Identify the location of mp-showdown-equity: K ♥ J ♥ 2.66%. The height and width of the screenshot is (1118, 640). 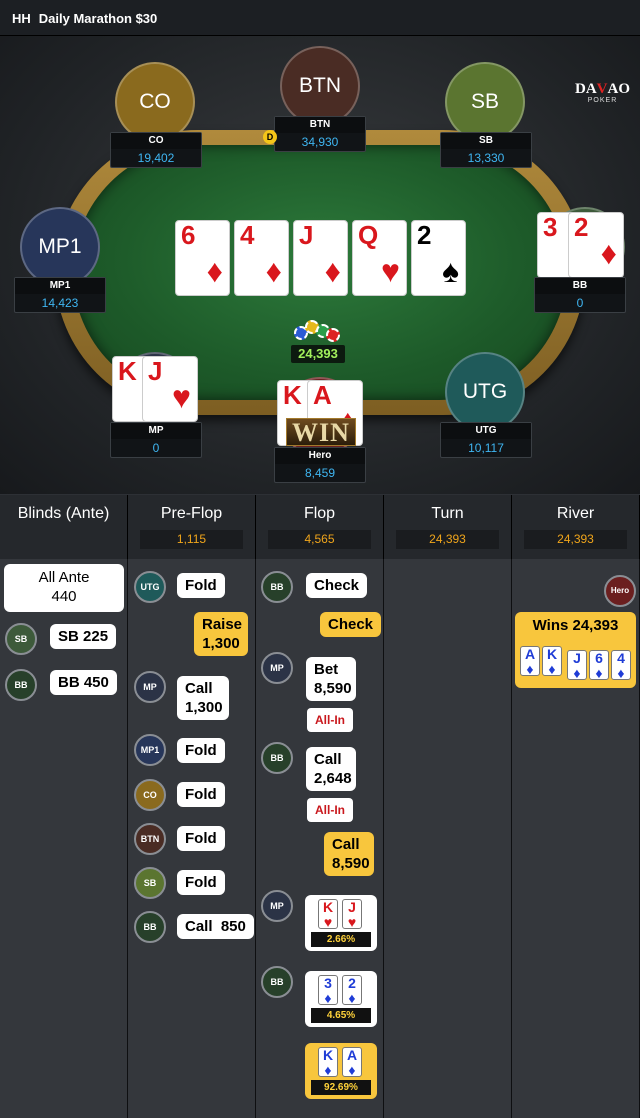
(341, 923).